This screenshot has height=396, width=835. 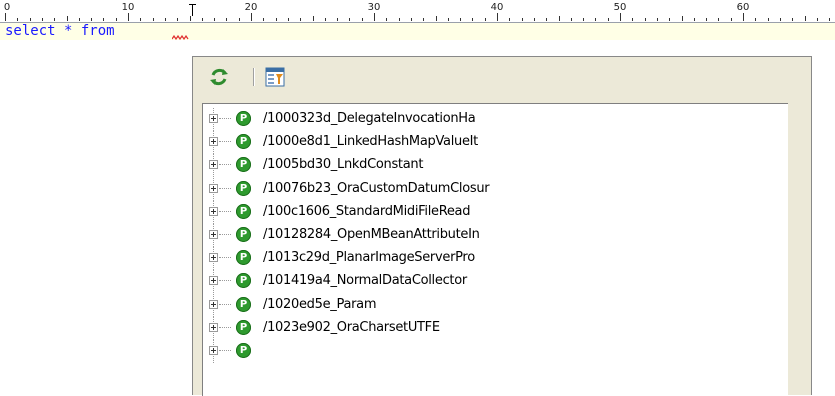 What do you see at coordinates (376, 188) in the screenshot?
I see `tree-item-label: /10076b23_OraCustomDatumClosur` at bounding box center [376, 188].